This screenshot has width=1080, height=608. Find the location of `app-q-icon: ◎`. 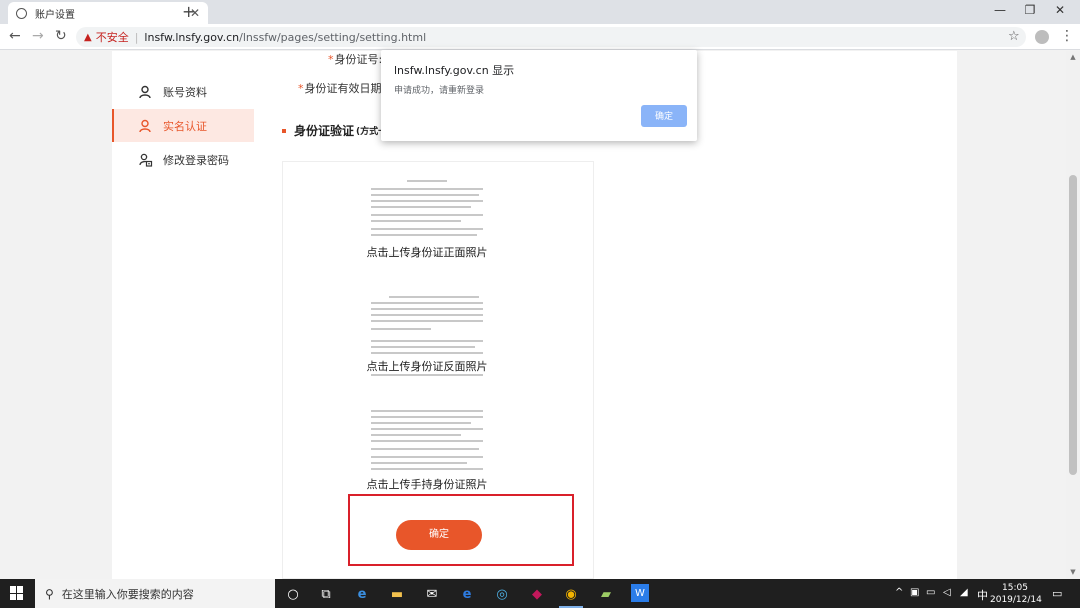

app-q-icon: ◎ is located at coordinates (502, 594).